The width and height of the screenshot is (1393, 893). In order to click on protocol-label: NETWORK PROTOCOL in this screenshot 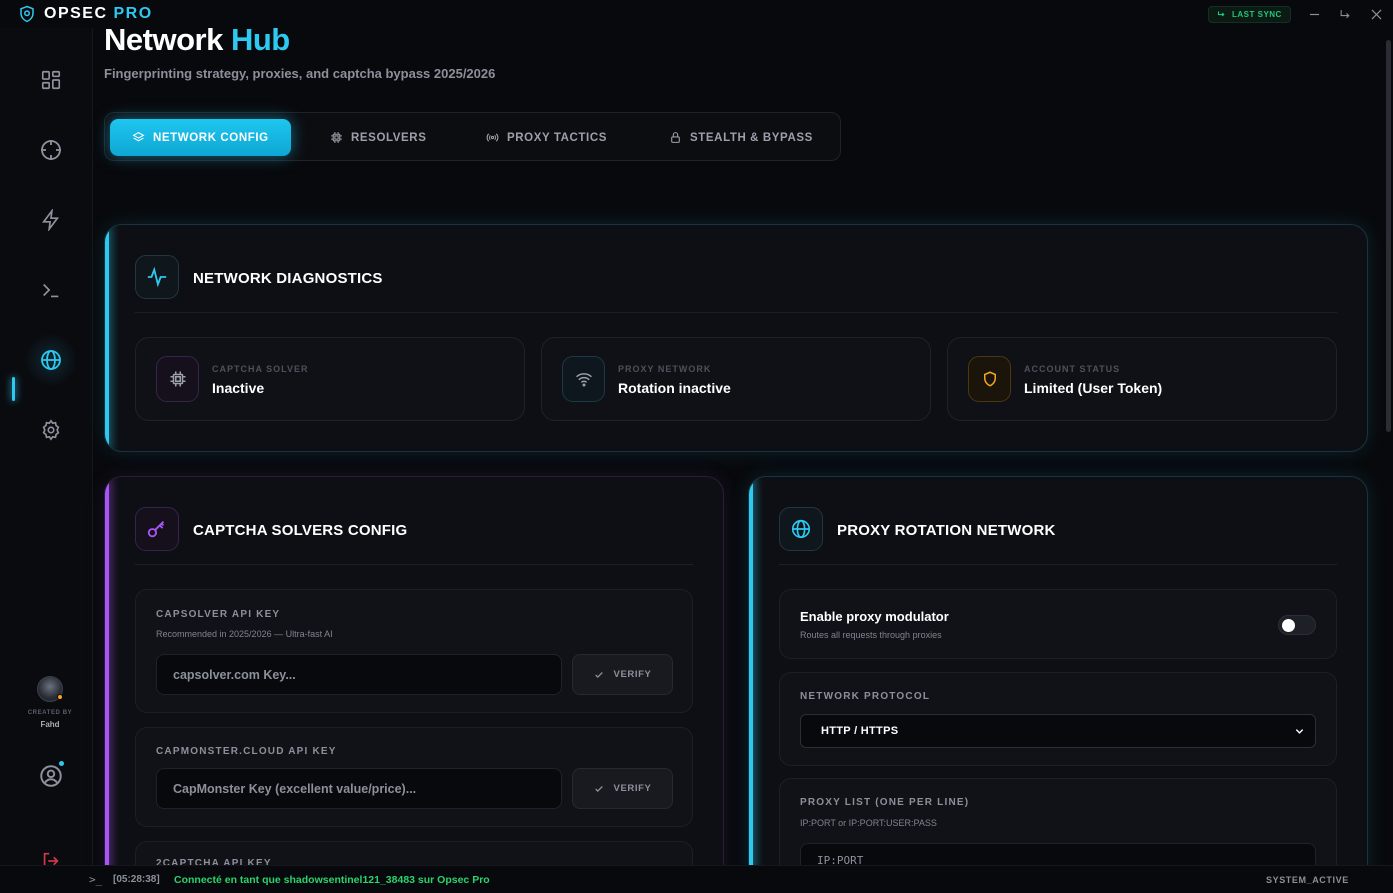, I will do `click(865, 696)`.